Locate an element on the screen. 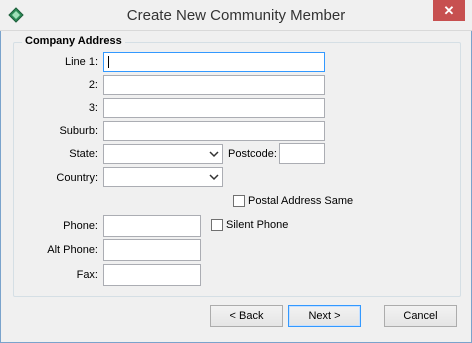  suburb-input is located at coordinates (214, 131).